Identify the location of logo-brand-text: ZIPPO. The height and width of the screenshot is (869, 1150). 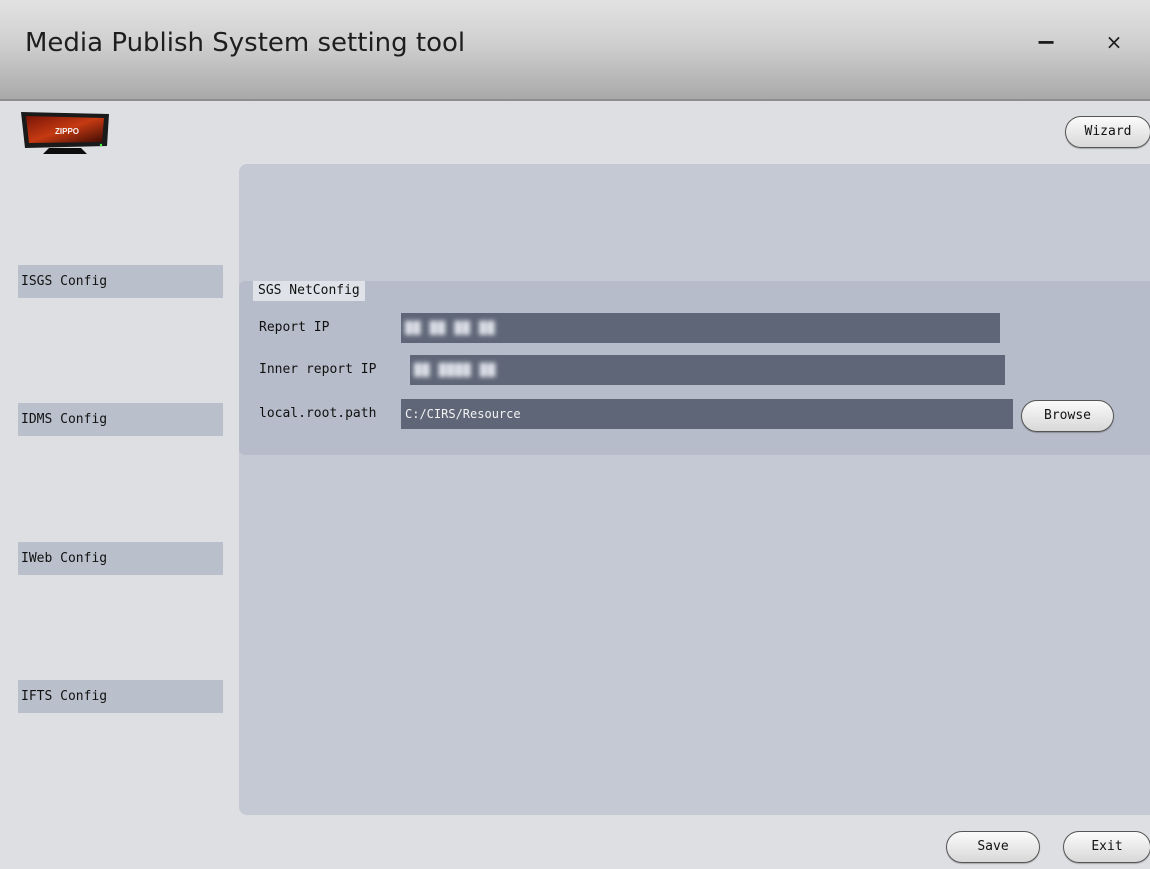
(67, 131).